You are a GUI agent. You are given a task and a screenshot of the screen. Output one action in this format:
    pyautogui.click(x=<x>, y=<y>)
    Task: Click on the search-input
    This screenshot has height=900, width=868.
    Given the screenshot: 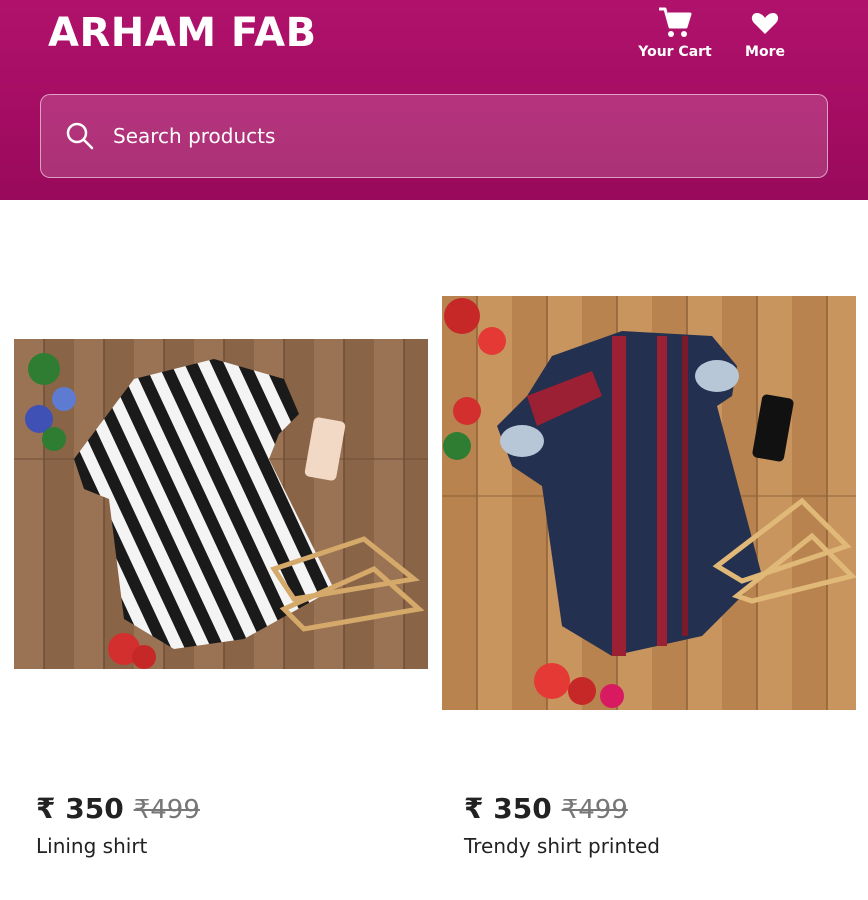 What is the action you would take?
    pyautogui.click(x=433, y=136)
    